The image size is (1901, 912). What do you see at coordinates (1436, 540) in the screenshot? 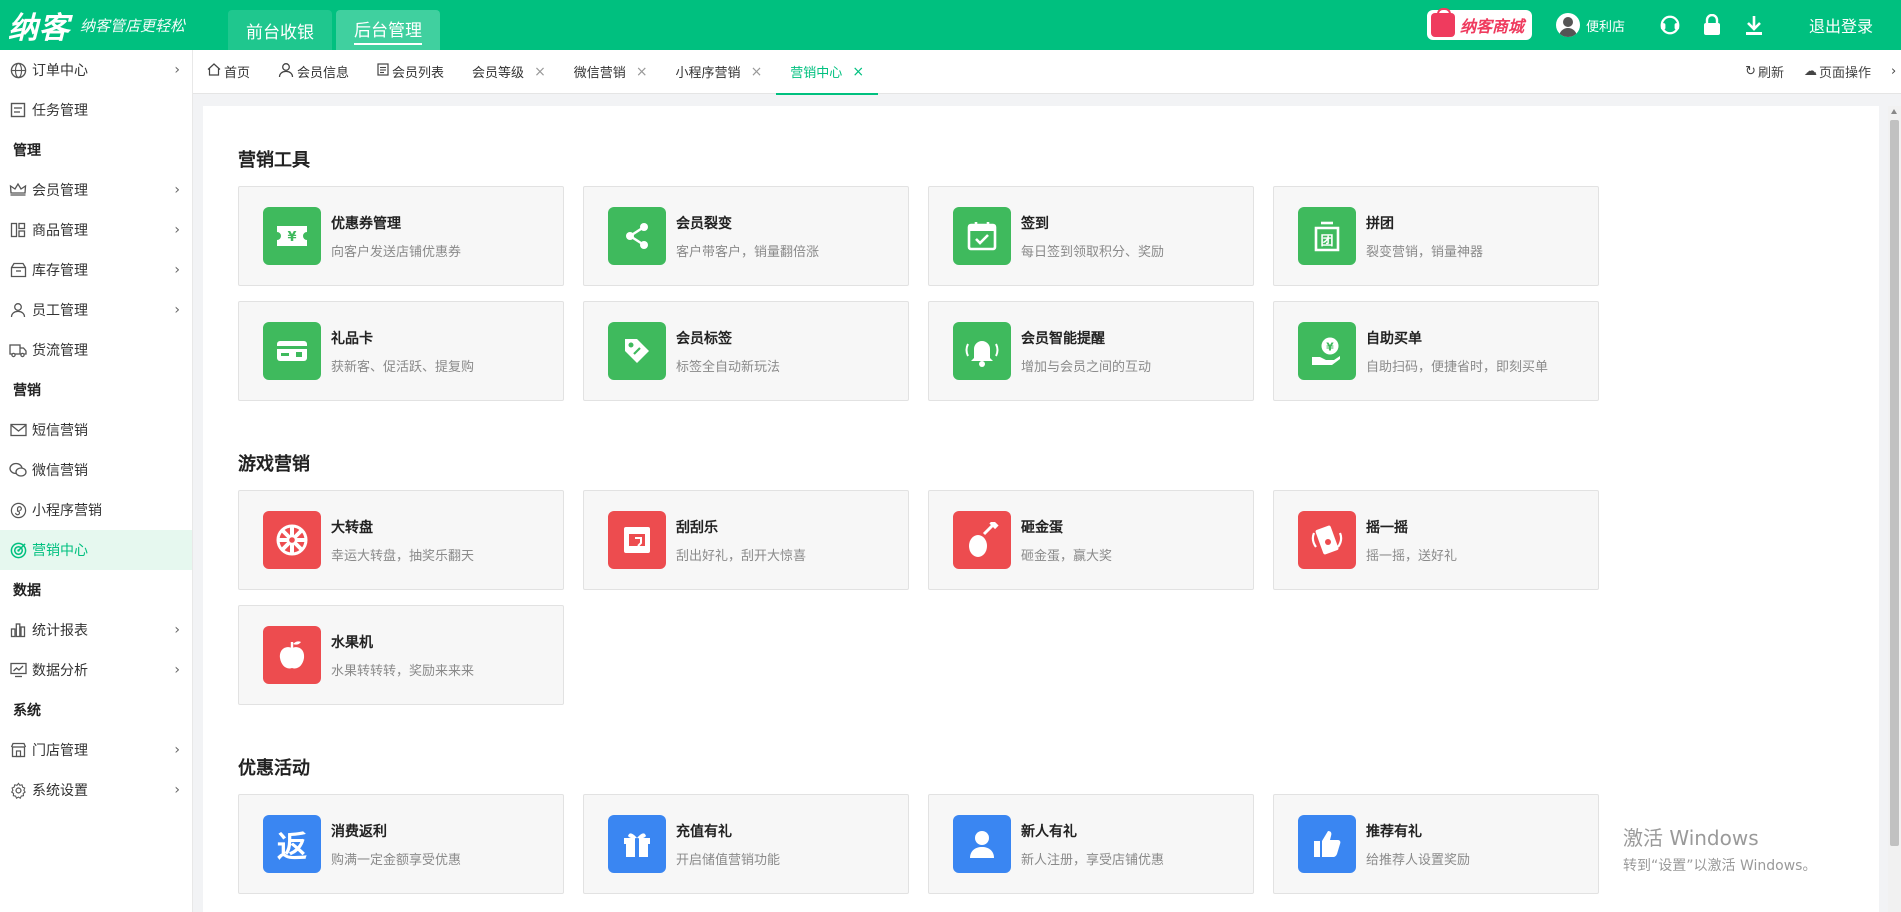
I see `feature-card: 摇一摇 摇一摇，送好礼` at bounding box center [1436, 540].